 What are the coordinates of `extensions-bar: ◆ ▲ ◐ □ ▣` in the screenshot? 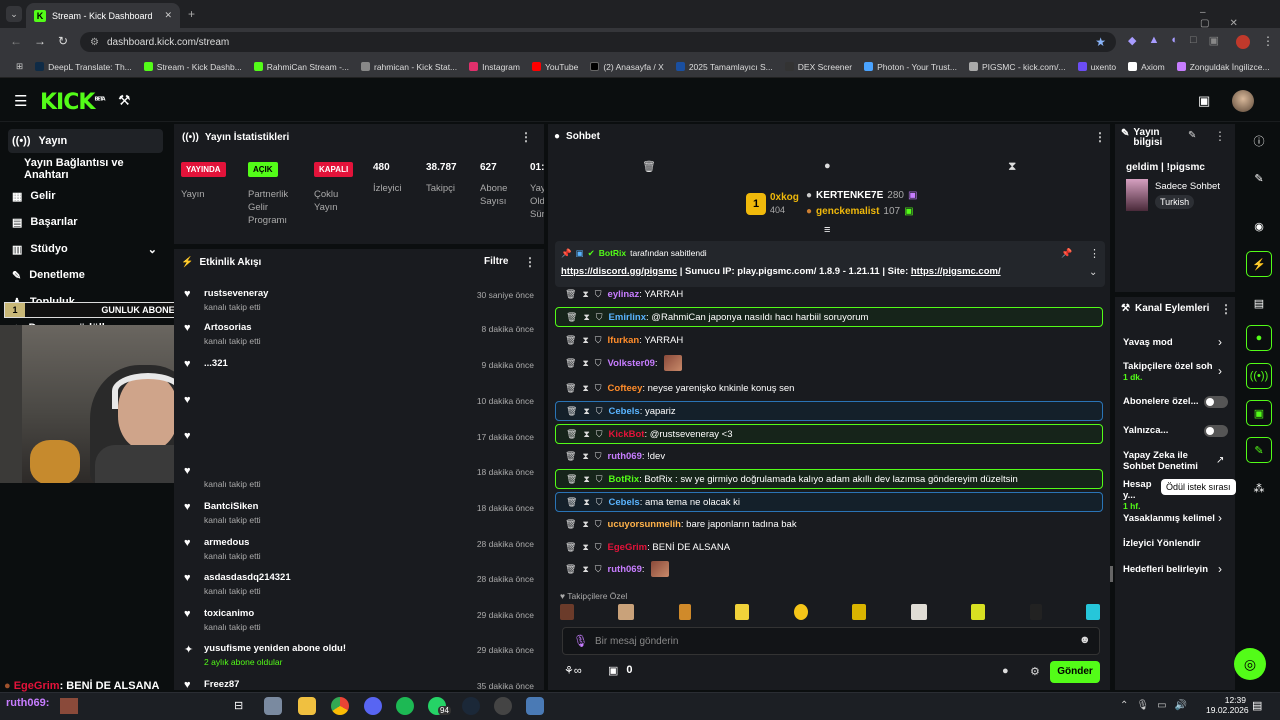 It's located at (1173, 40).